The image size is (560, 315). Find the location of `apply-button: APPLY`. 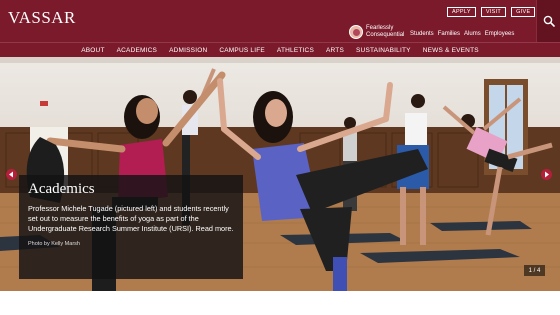

apply-button: APPLY is located at coordinates (461, 12).